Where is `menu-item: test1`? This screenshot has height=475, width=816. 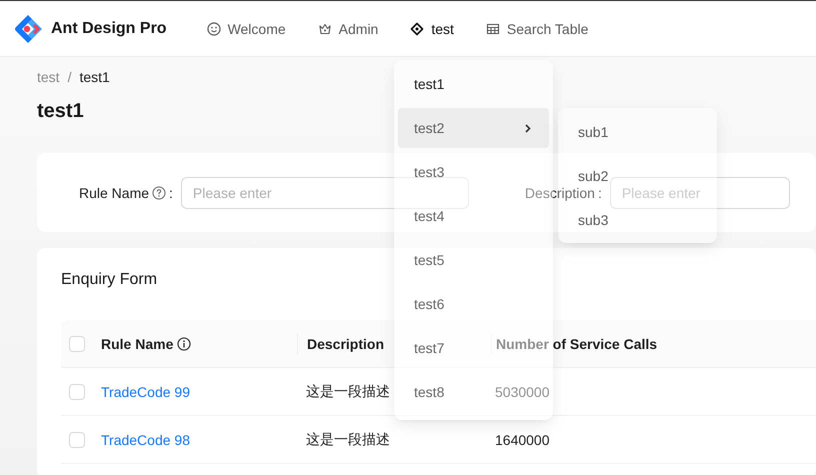
menu-item: test1 is located at coordinates (429, 84).